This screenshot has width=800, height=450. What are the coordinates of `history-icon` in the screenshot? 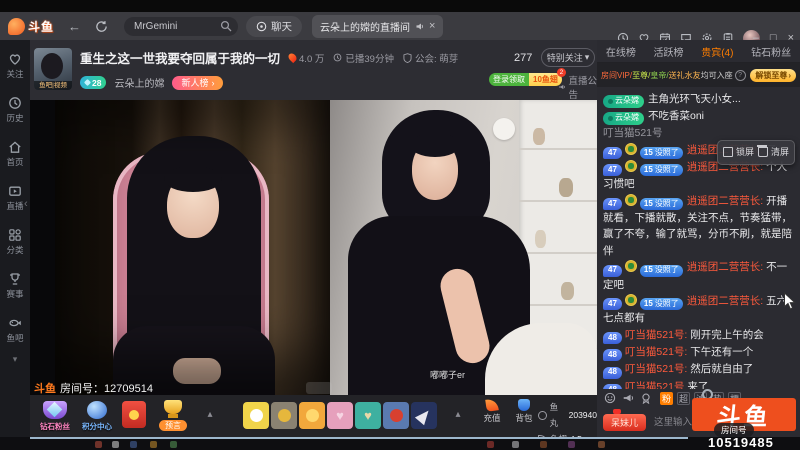 It's located at (15, 103).